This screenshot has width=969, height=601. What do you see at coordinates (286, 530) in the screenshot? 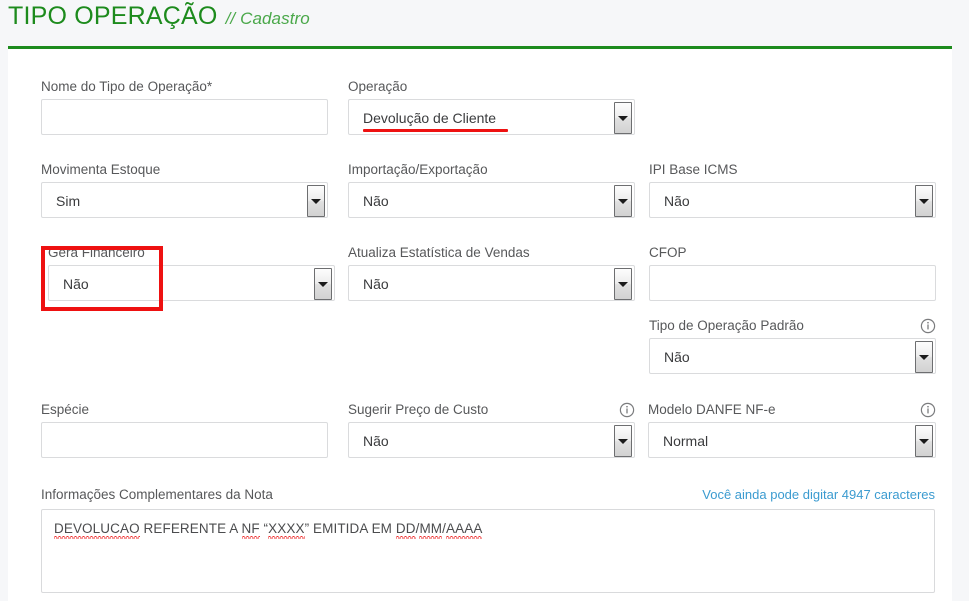
I see `misspelled-token: XXXX` at bounding box center [286, 530].